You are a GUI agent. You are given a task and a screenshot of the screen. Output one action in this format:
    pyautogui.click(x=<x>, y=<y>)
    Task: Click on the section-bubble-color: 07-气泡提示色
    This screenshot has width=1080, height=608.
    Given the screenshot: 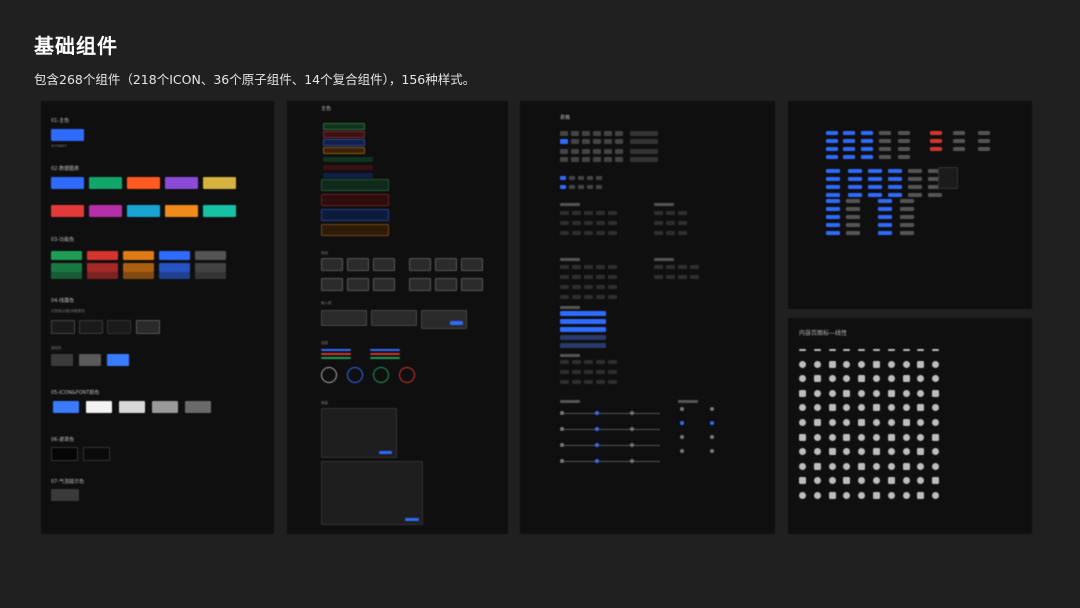 What is the action you would take?
    pyautogui.click(x=68, y=482)
    